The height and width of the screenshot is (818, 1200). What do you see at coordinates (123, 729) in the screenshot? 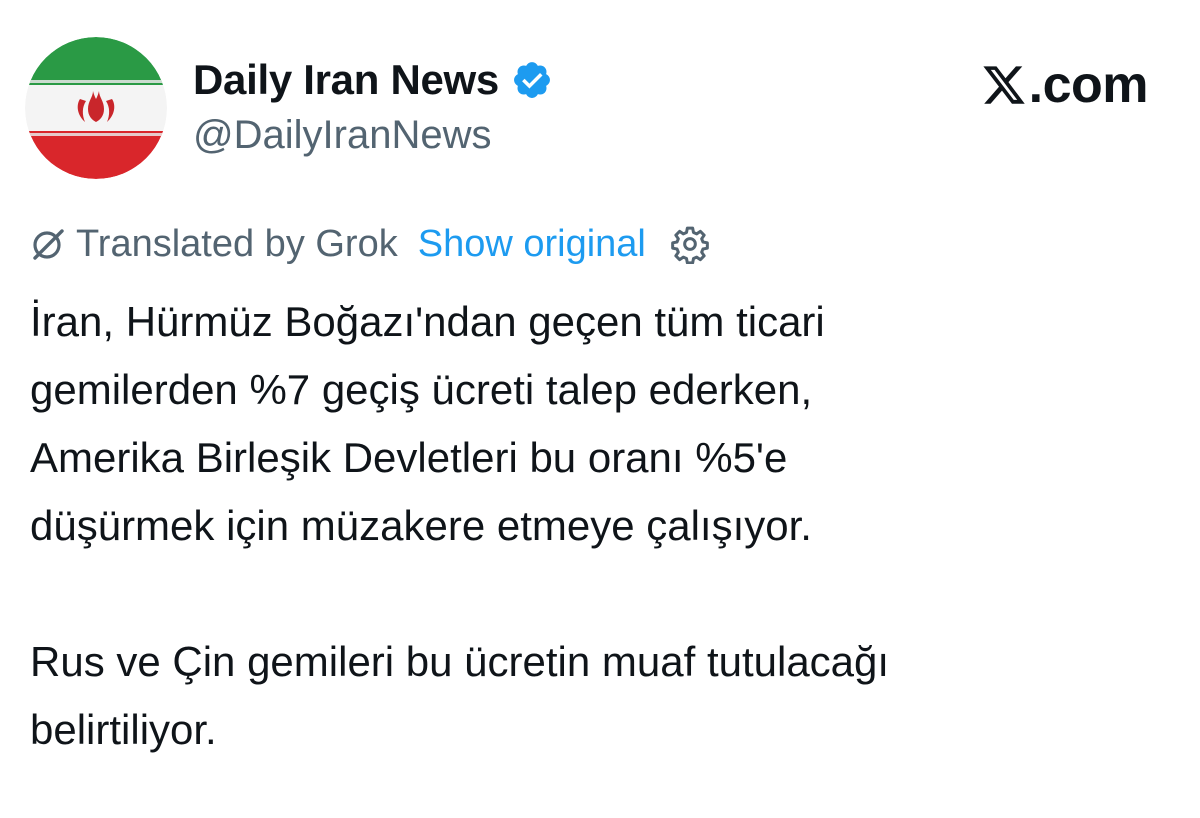
I see `text-line: belirtiliyor.` at bounding box center [123, 729].